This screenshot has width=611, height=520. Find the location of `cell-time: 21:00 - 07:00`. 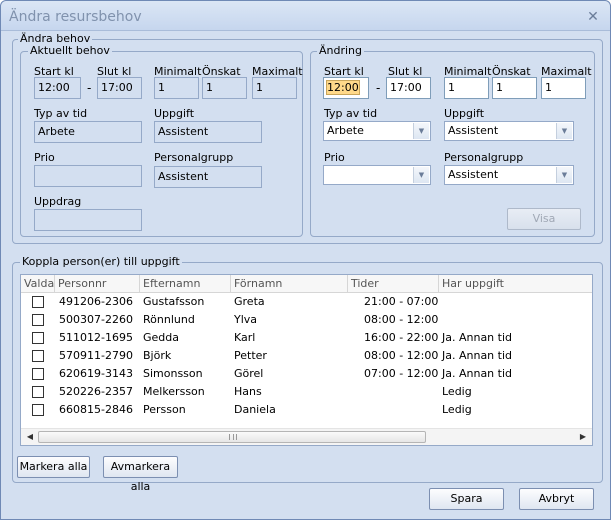

cell-time: 21:00 - 07:00 is located at coordinates (401, 301).